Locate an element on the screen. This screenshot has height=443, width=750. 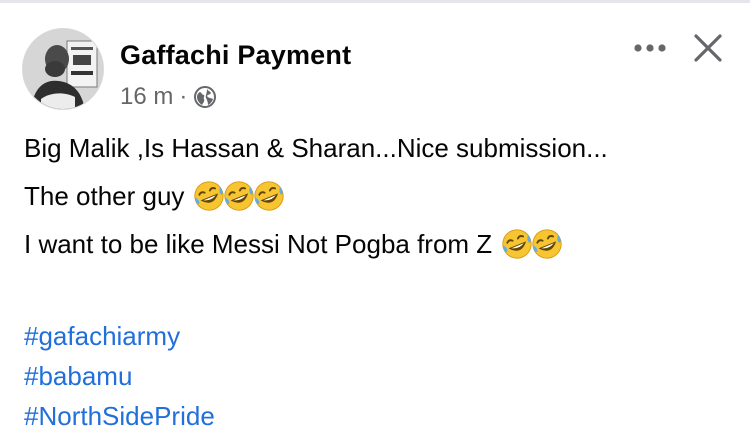
hashtag-link: #NorthSidePride is located at coordinates (382, 416).